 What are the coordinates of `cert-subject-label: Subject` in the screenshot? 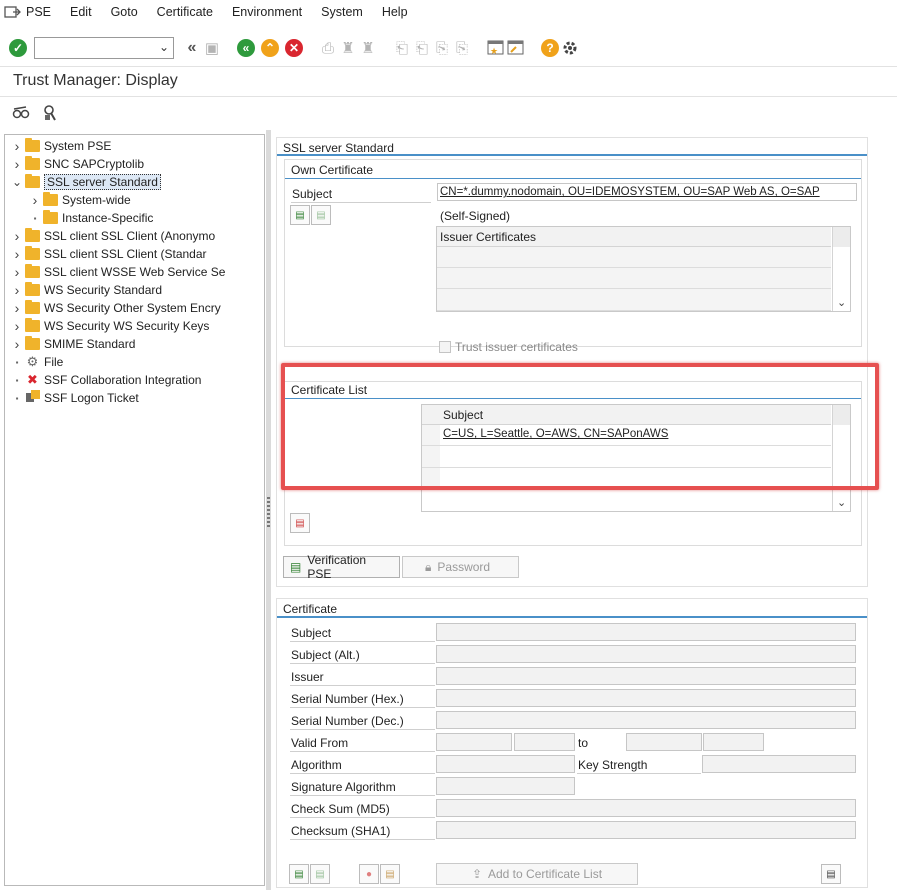 It's located at (311, 633).